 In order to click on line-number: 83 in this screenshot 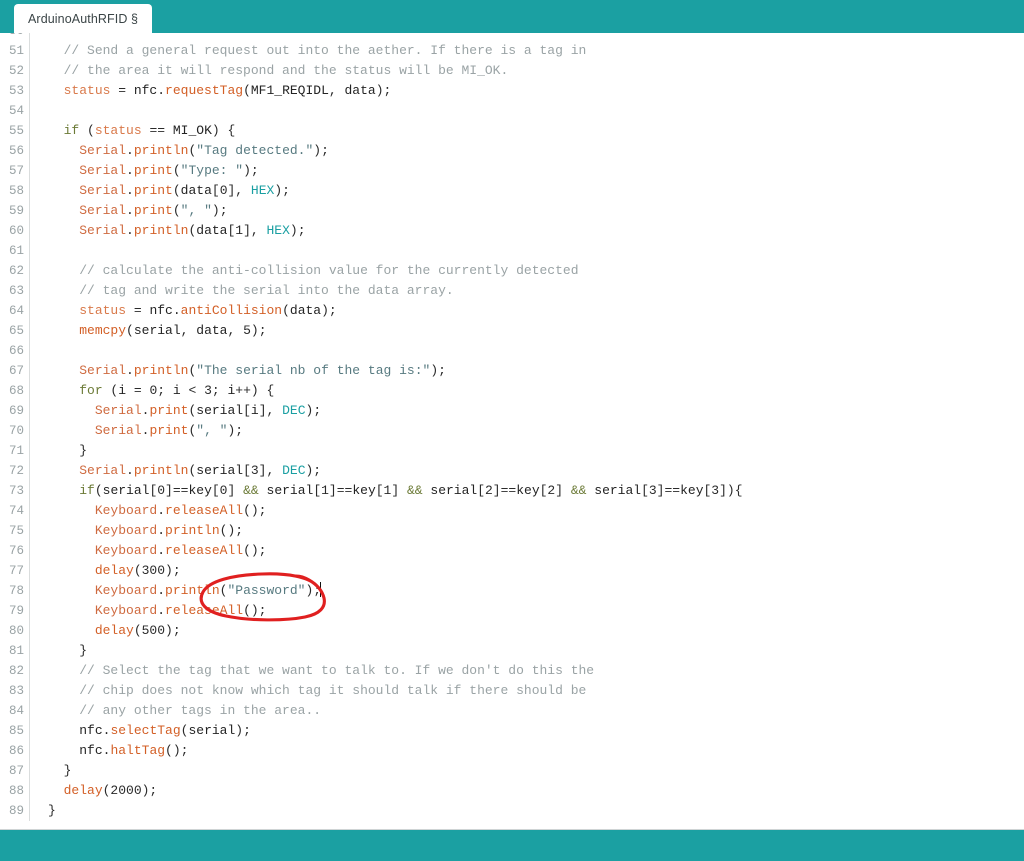, I will do `click(15, 691)`.